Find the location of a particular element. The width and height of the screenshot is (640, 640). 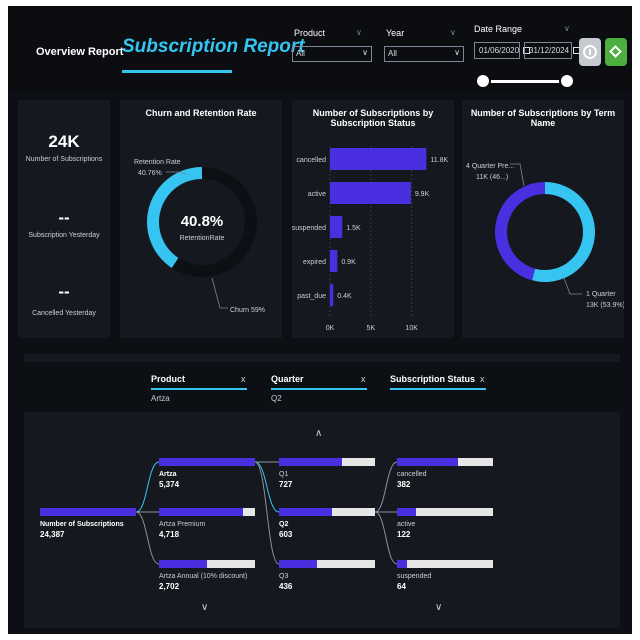

tree-node-label: Q2 is located at coordinates (284, 524).